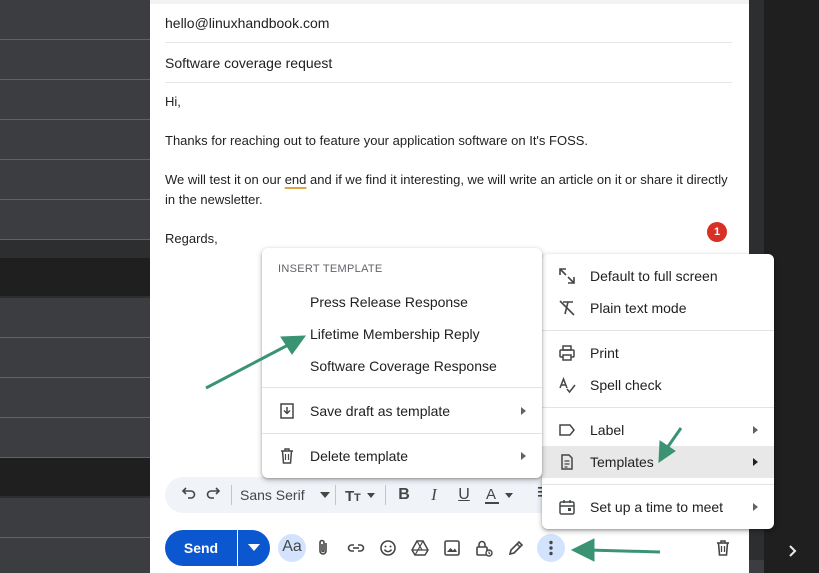  Describe the element at coordinates (272, 495) in the screenshot. I see `font-select-value: Sans Serif` at that location.